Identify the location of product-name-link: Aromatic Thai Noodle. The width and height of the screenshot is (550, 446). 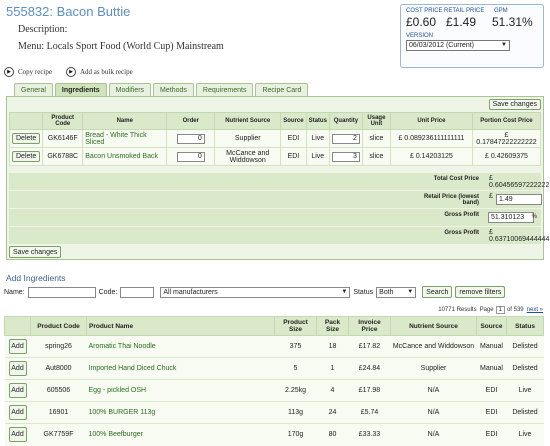
(180, 346).